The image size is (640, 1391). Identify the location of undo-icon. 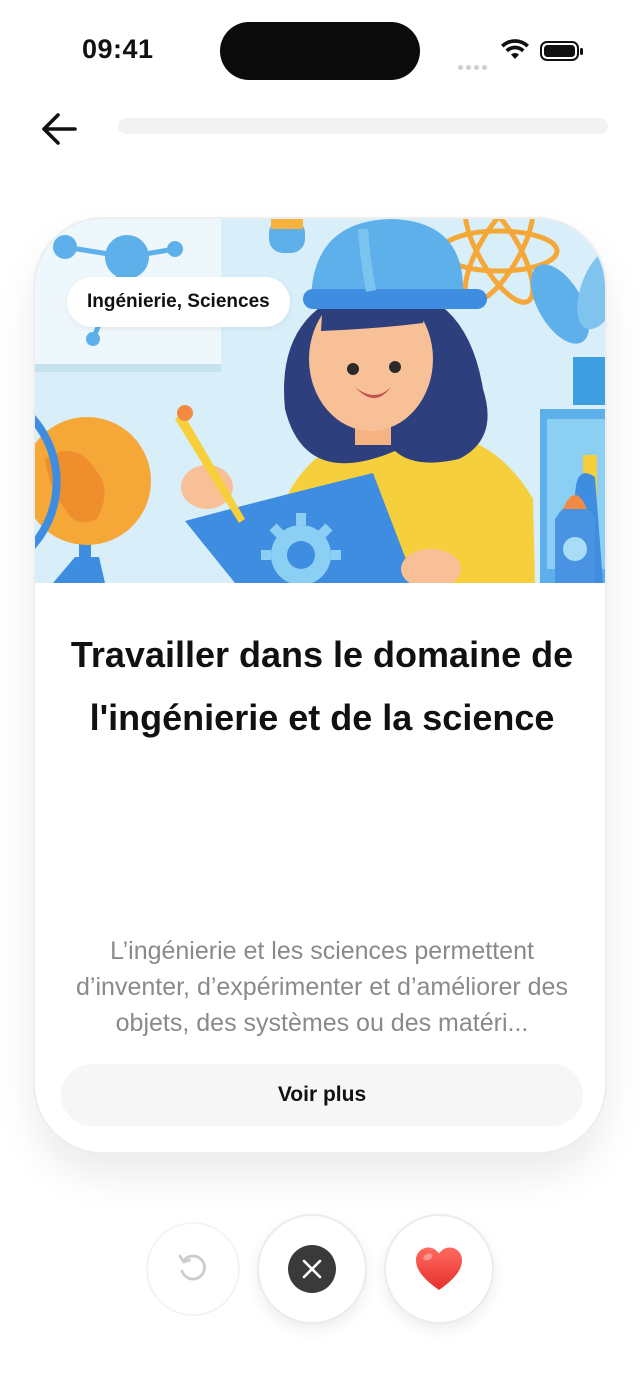
(192, 1267).